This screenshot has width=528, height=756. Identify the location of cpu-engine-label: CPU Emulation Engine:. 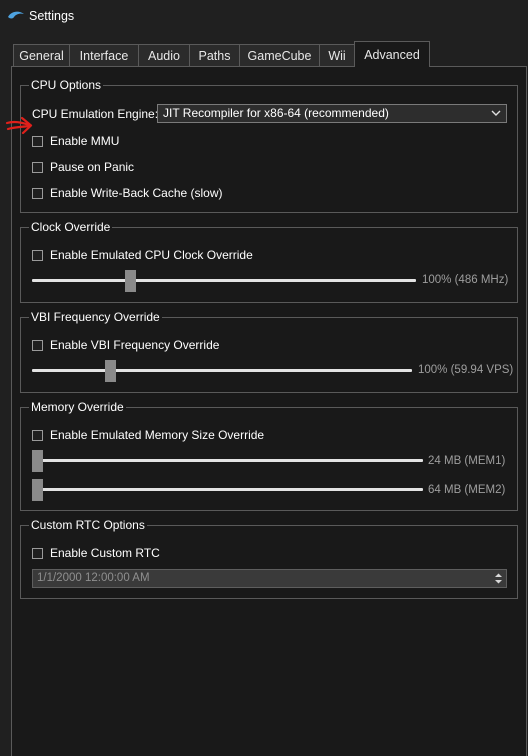
(95, 114).